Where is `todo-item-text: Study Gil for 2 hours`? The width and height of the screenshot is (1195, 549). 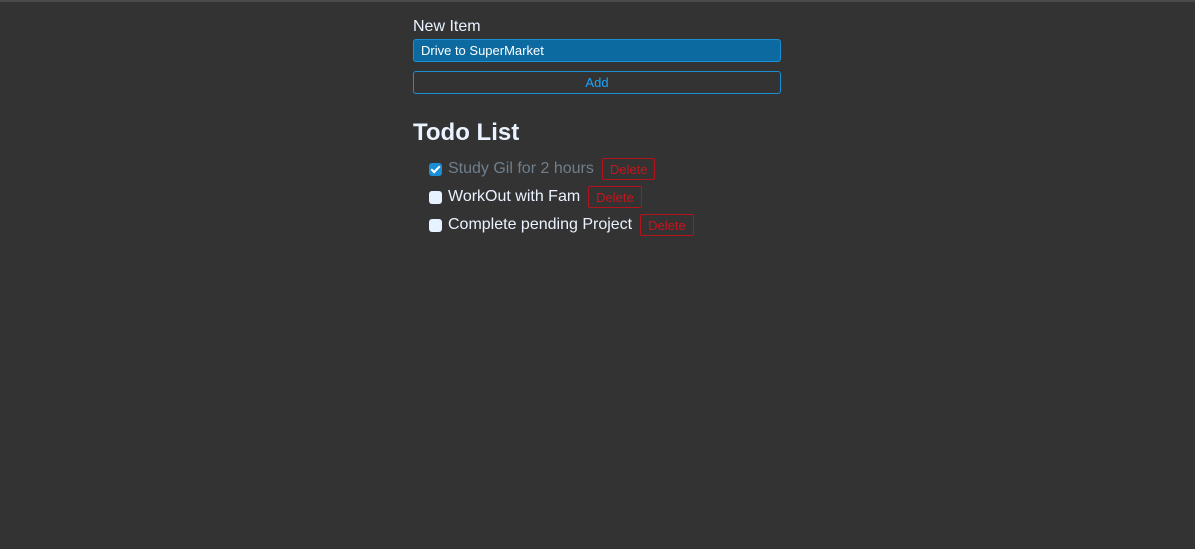 todo-item-text: Study Gil for 2 hours is located at coordinates (521, 168).